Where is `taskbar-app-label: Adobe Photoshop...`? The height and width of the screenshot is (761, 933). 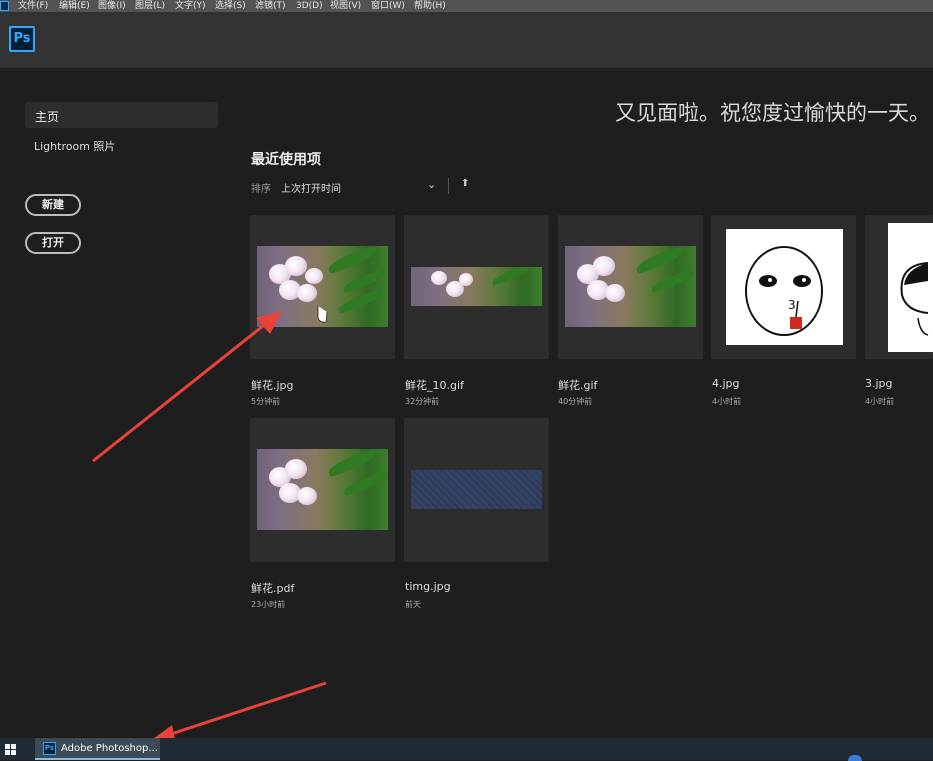
taskbar-app-label: Adobe Photoshop... is located at coordinates (109, 748).